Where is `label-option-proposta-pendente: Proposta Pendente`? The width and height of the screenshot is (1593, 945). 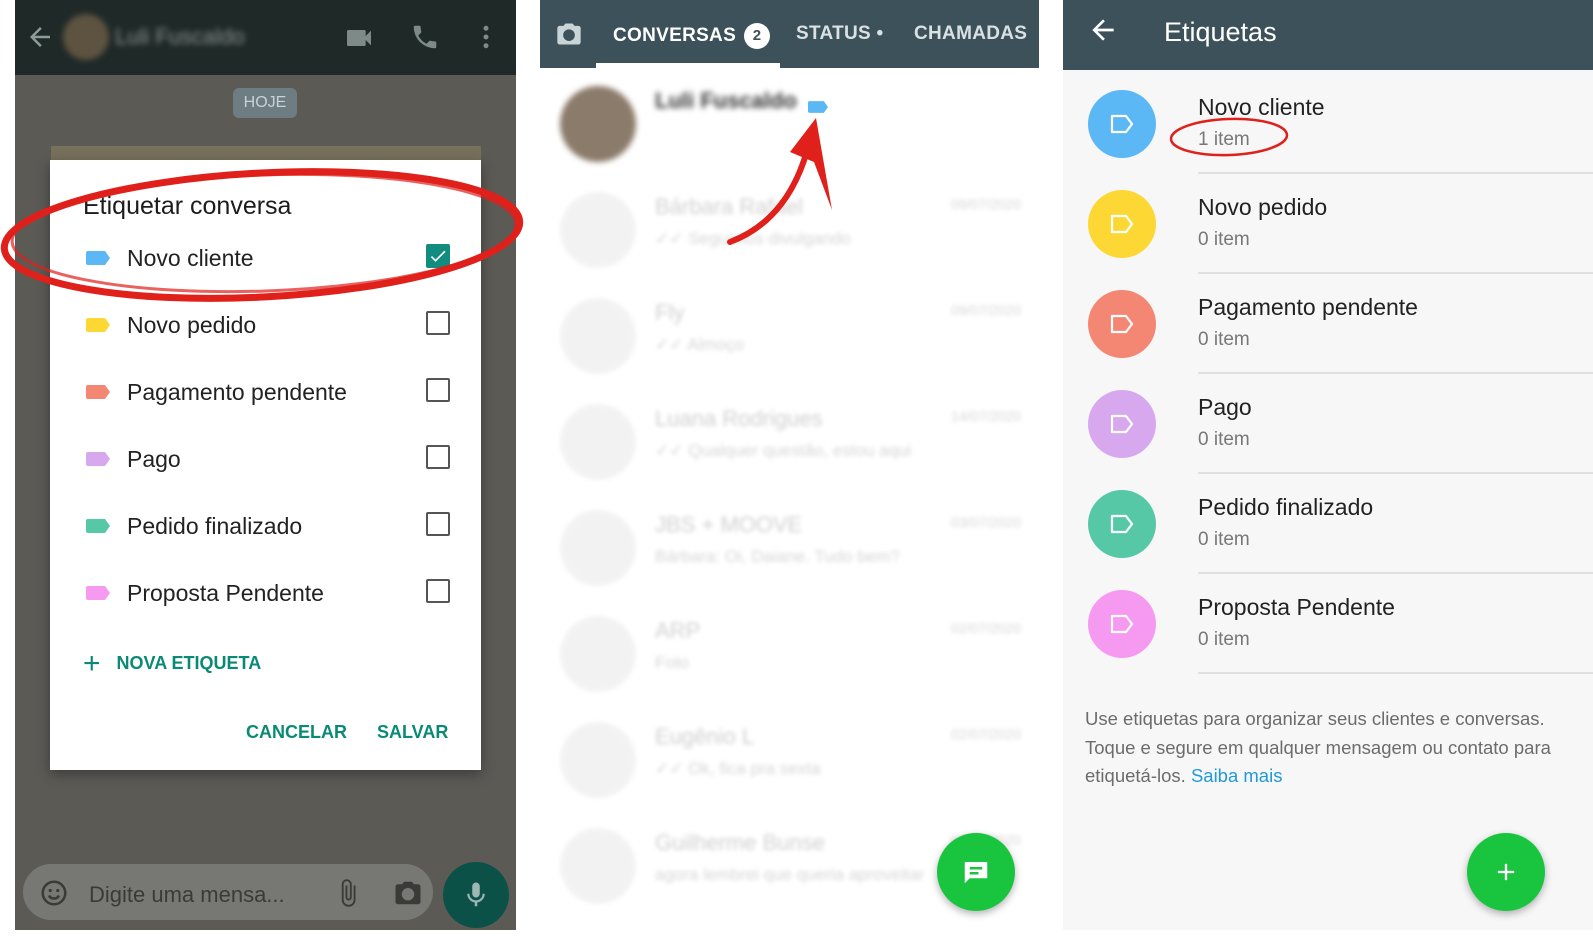 label-option-proposta-pendente: Proposta Pendente is located at coordinates (265, 592).